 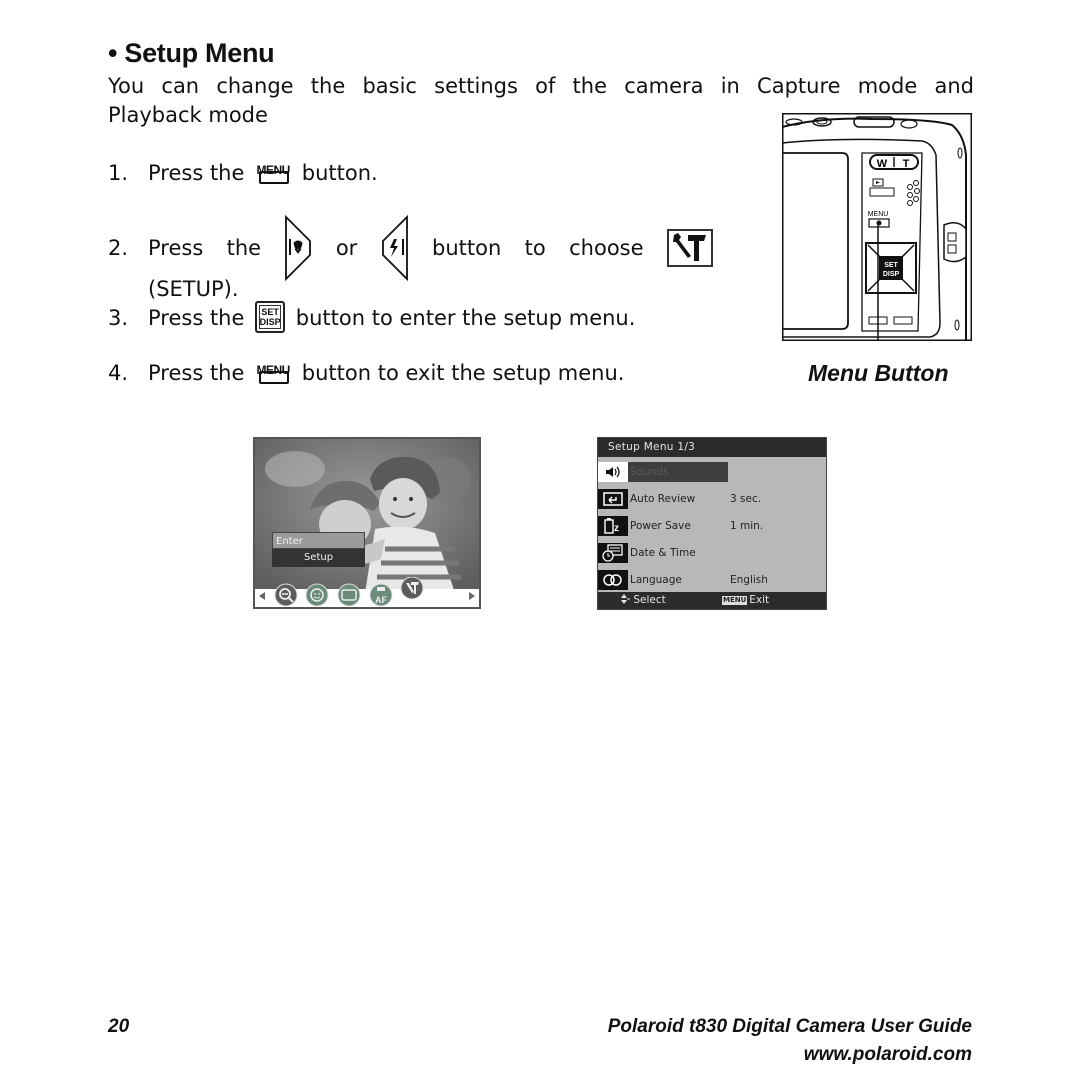 What do you see at coordinates (678, 472) in the screenshot?
I see `setup-row-label: Sounds` at bounding box center [678, 472].